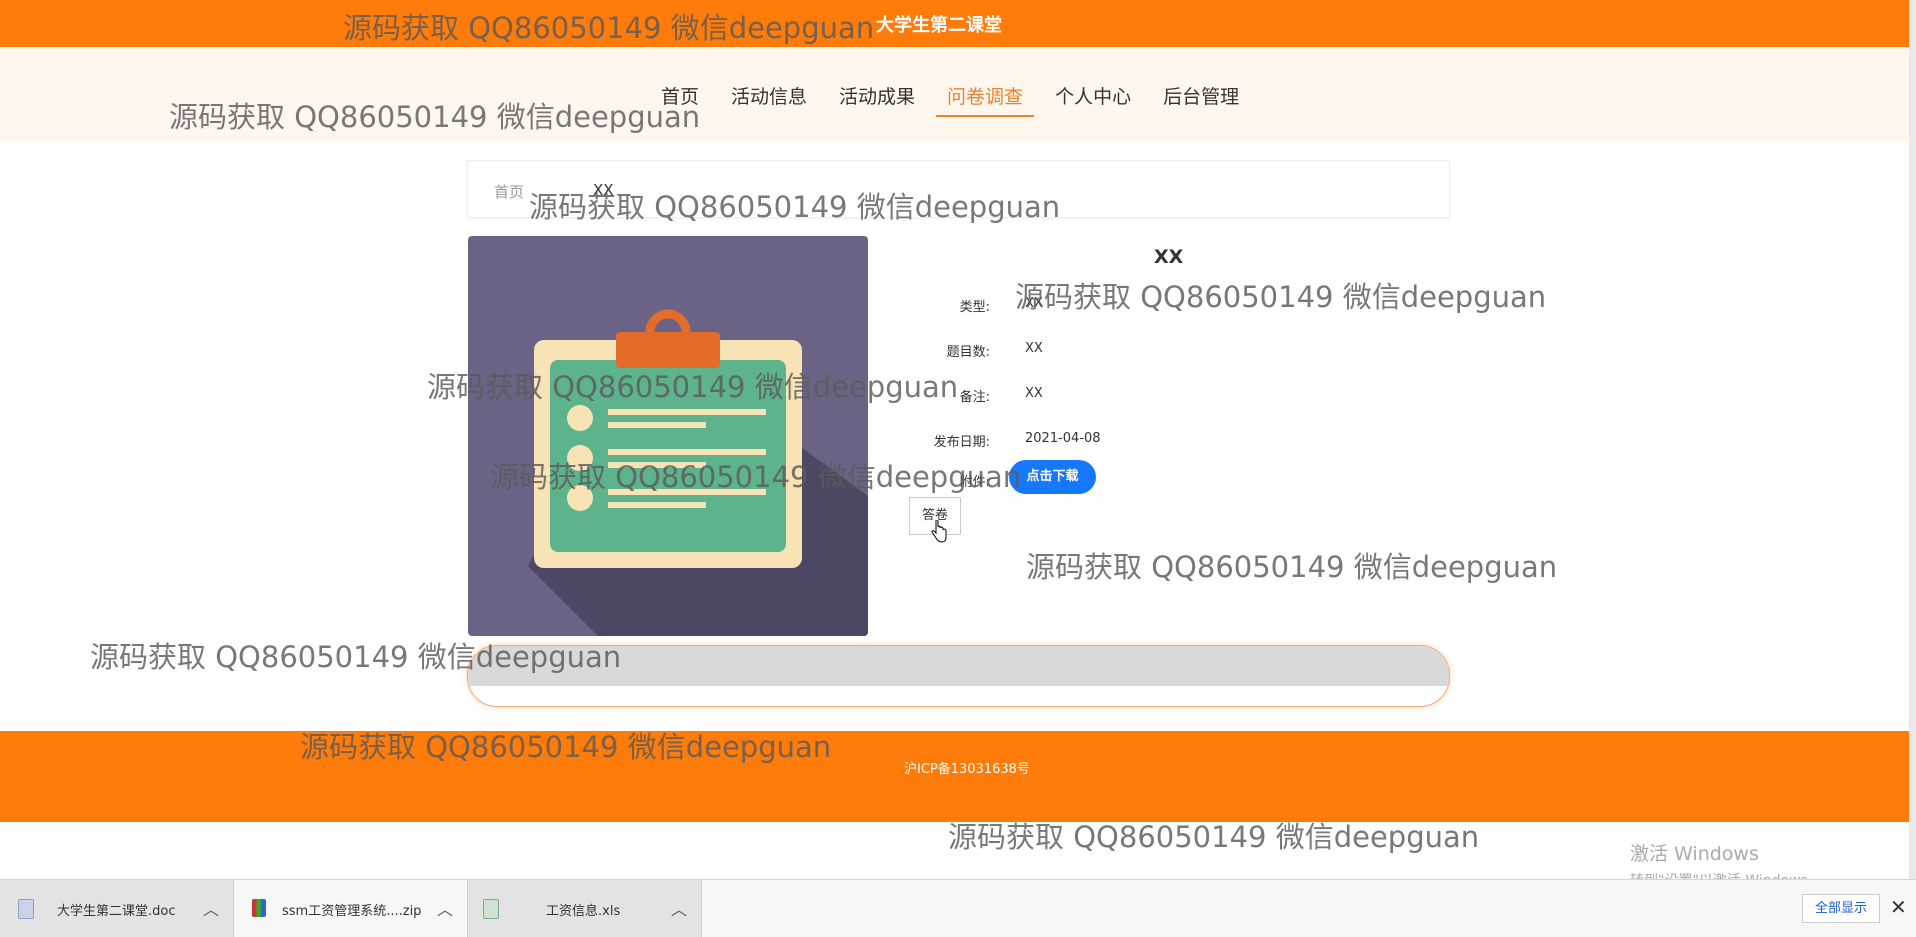 The height and width of the screenshot is (937, 1916). What do you see at coordinates (1052, 477) in the screenshot?
I see `download-button: 点击下载` at bounding box center [1052, 477].